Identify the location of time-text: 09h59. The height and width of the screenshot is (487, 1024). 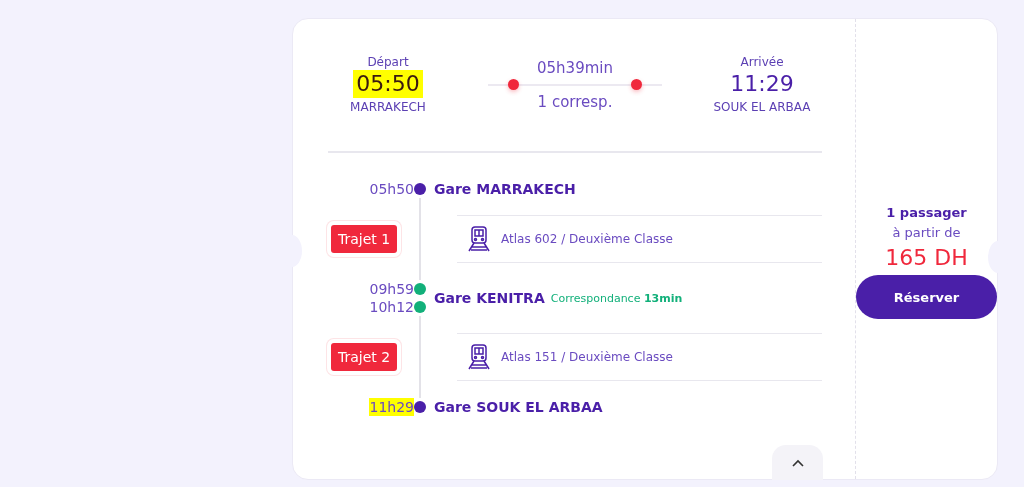
(391, 289).